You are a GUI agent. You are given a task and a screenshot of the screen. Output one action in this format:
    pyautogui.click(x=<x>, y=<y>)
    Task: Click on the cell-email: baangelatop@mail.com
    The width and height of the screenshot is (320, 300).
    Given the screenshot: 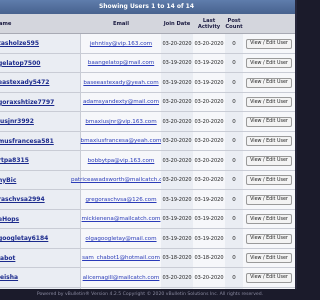 What is the action you would take?
    pyautogui.click(x=121, y=63)
    